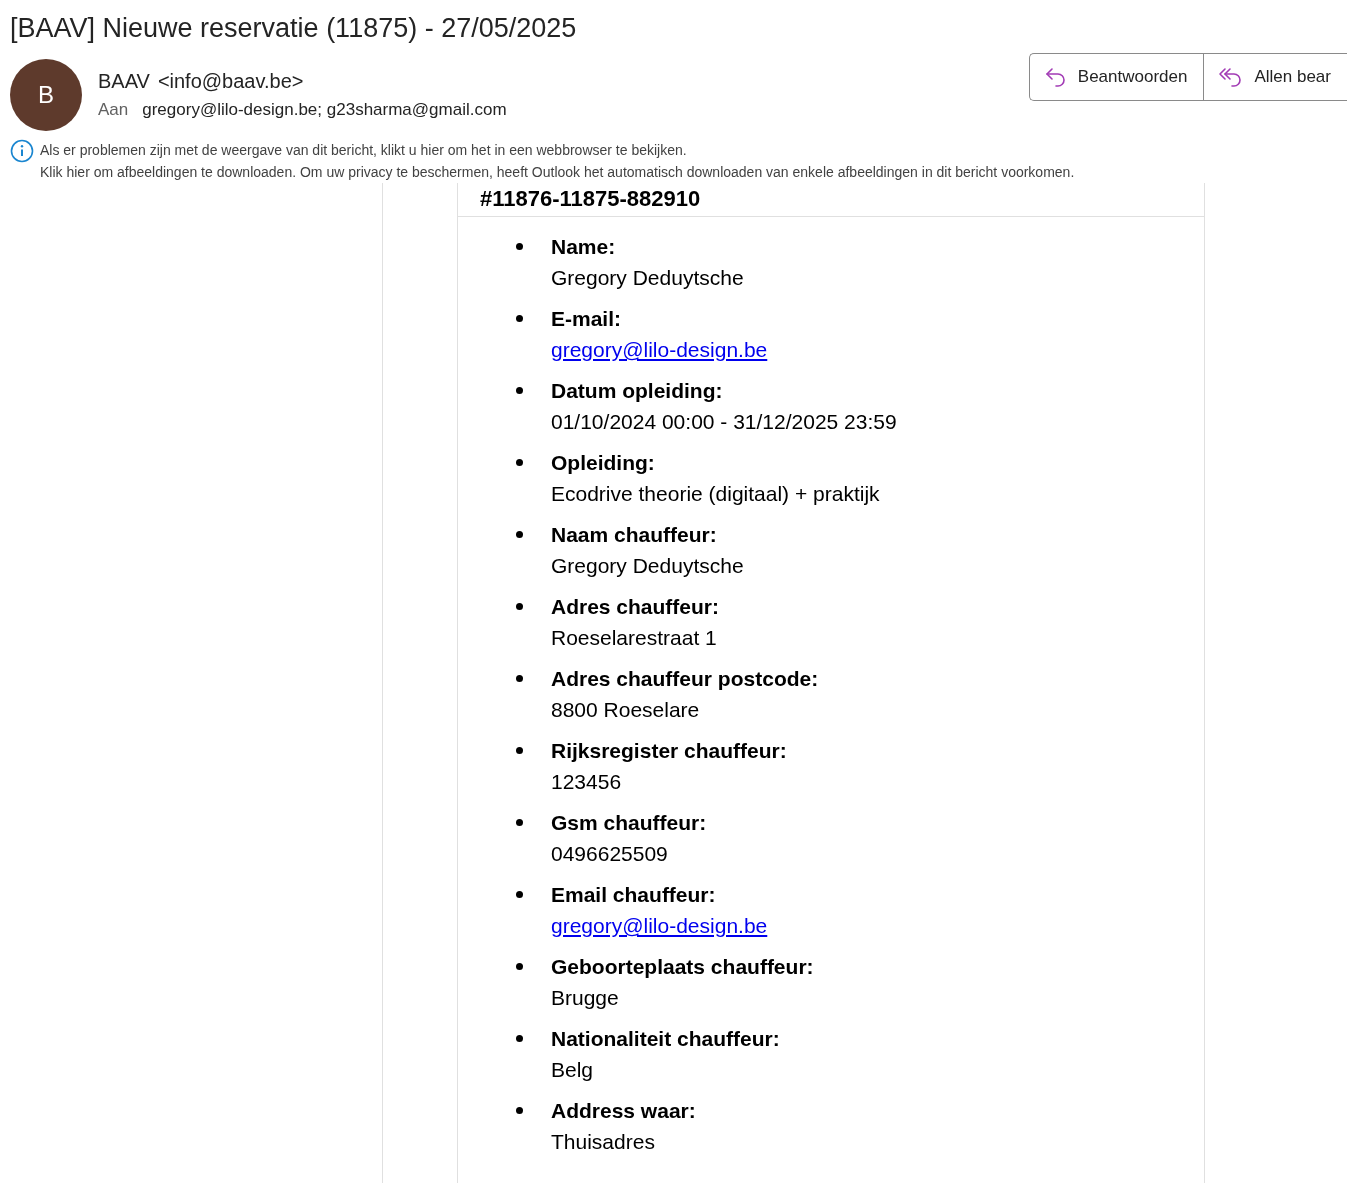  What do you see at coordinates (46, 95) in the screenshot?
I see `sender-avatar: B` at bounding box center [46, 95].